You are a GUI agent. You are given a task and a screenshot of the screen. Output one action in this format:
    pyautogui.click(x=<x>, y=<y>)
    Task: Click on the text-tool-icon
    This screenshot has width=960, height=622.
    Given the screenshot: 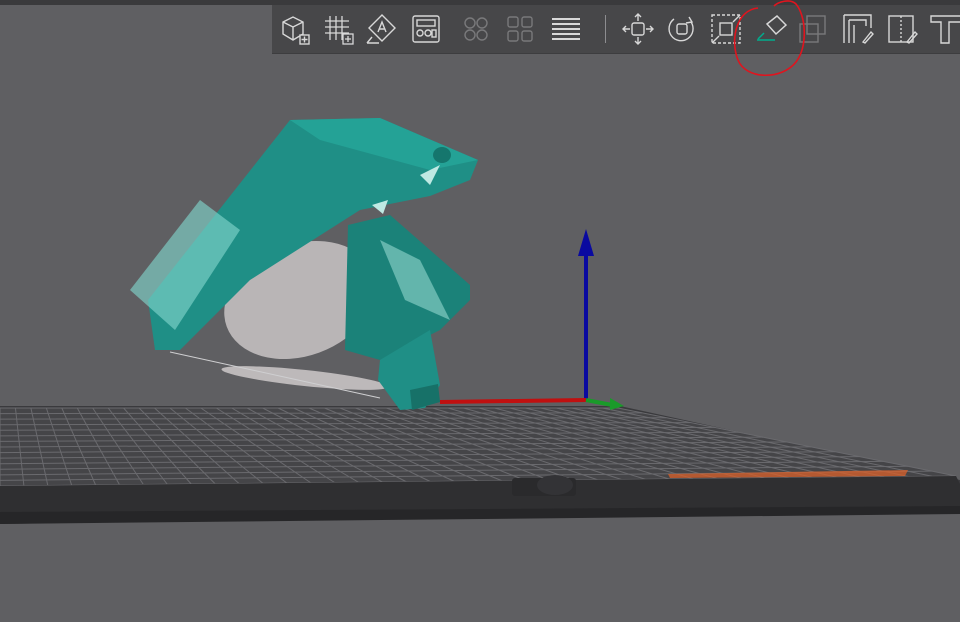 What is the action you would take?
    pyautogui.click(x=945, y=29)
    